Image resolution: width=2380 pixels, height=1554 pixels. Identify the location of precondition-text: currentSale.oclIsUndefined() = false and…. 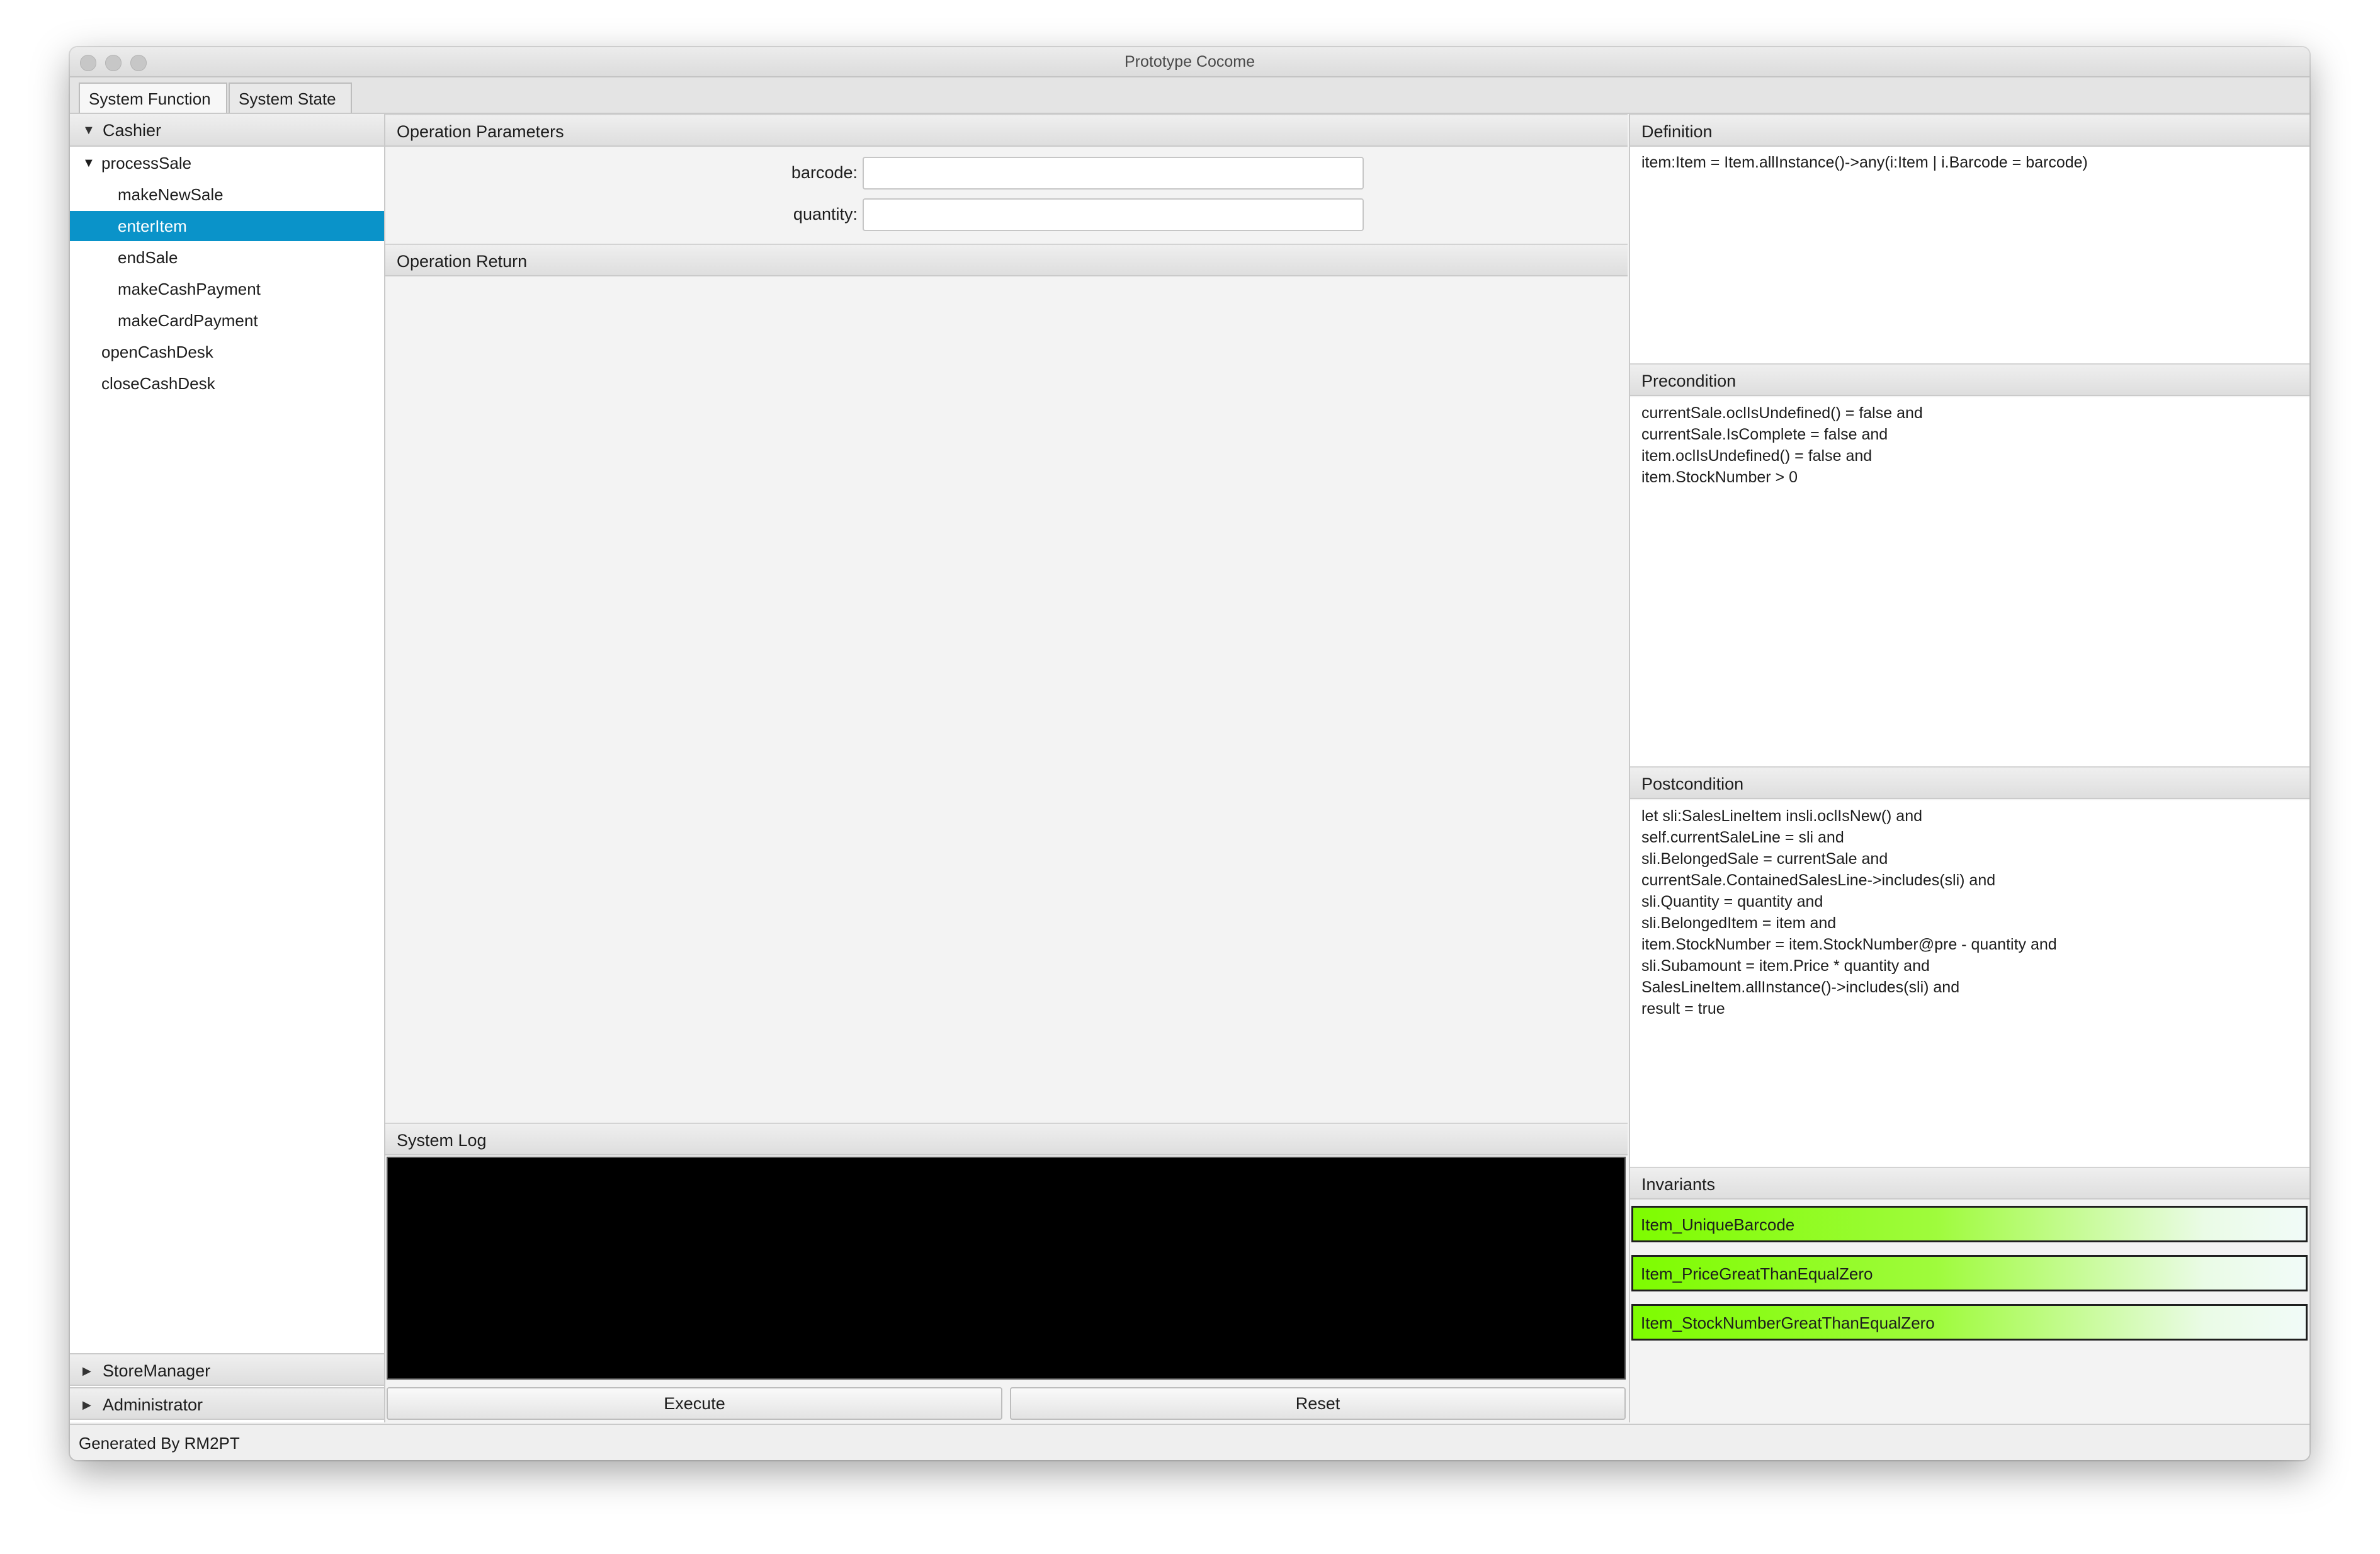
(1969, 581).